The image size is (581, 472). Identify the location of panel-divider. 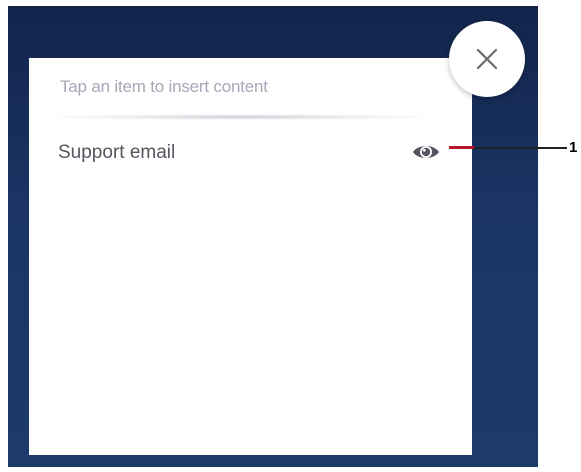
(241, 117).